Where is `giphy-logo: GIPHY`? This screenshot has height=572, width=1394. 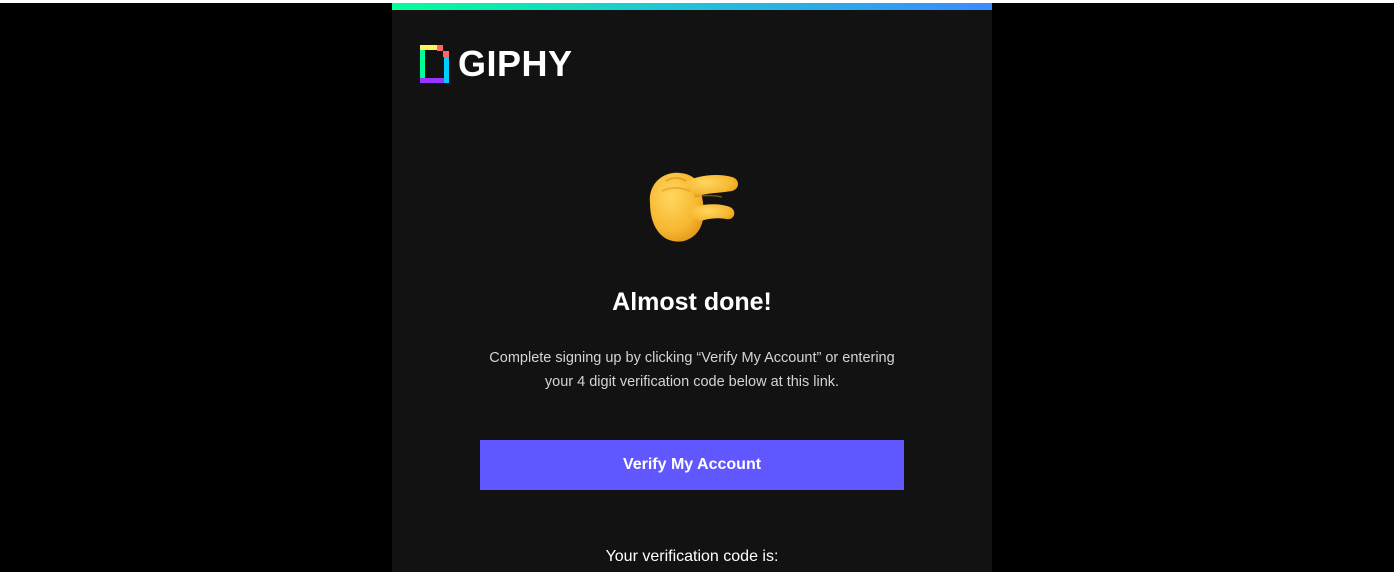 giphy-logo: GIPHY is located at coordinates (496, 64).